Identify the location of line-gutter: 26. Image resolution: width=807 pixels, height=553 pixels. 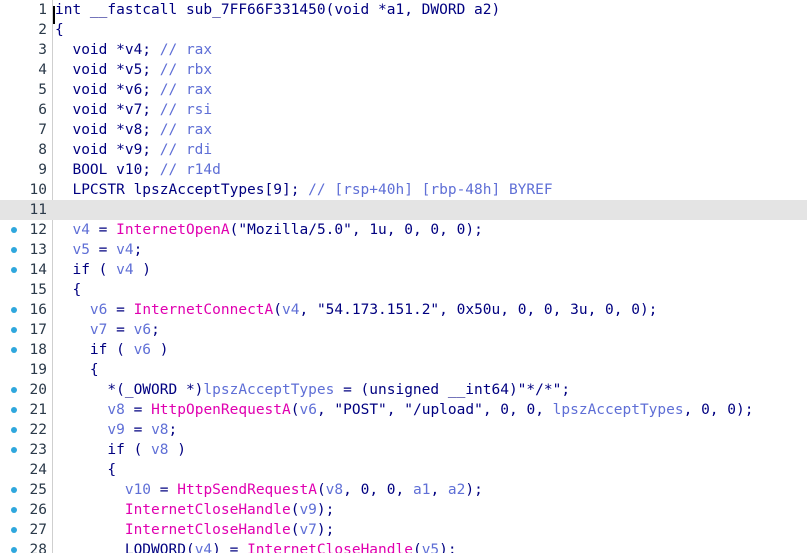
(25, 510).